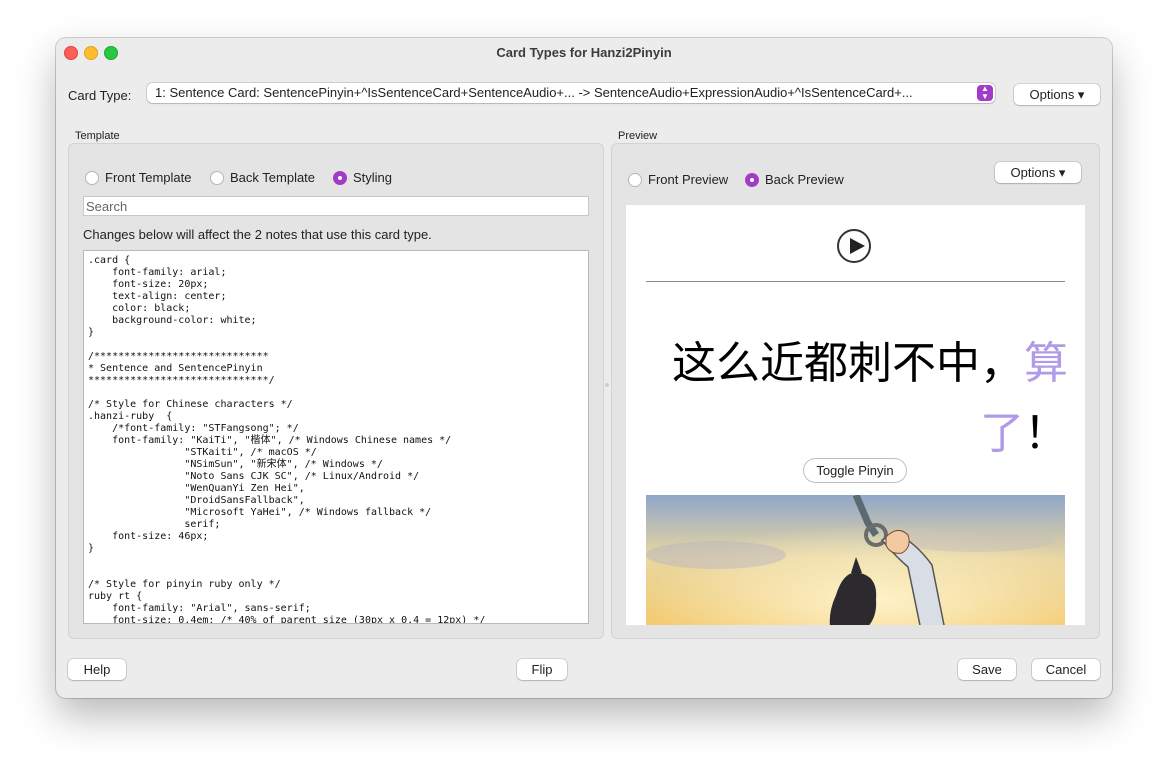 The height and width of the screenshot is (773, 1168). What do you see at coordinates (855, 470) in the screenshot?
I see `toggle-pinyin-button: Toggle Pinyin` at bounding box center [855, 470].